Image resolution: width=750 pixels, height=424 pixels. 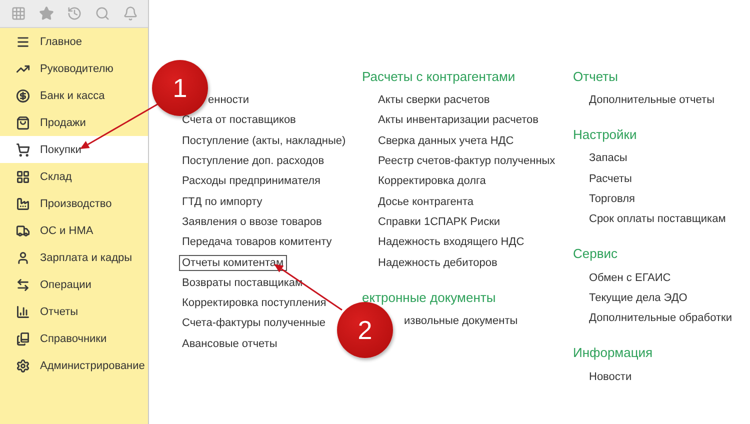 I want to click on menu-link: Поступление (акты, накладные), so click(x=264, y=140).